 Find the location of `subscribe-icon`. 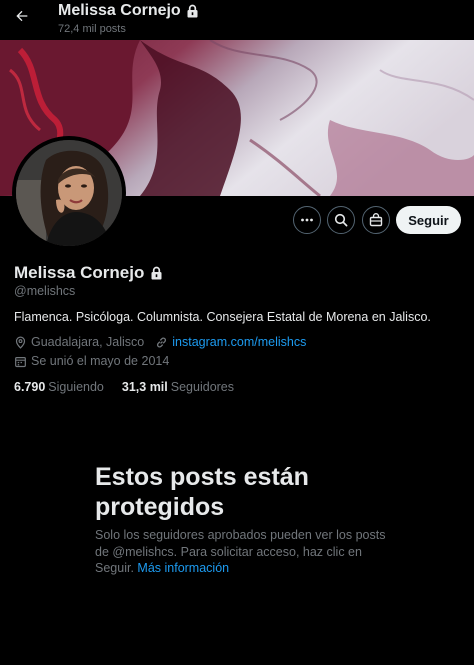

subscribe-icon is located at coordinates (376, 220).